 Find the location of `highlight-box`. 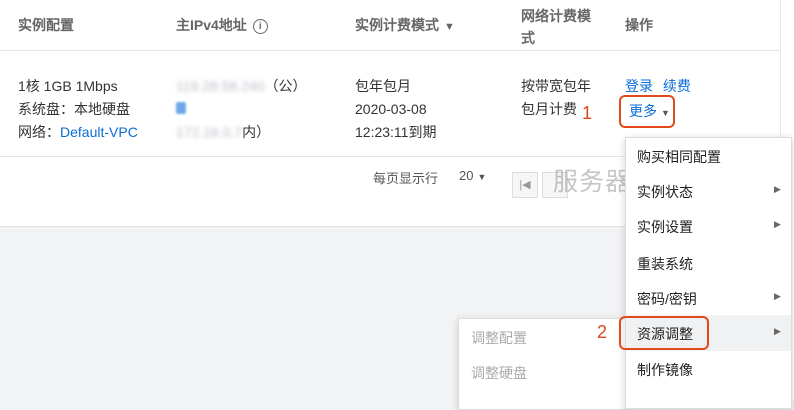

highlight-box is located at coordinates (664, 333).